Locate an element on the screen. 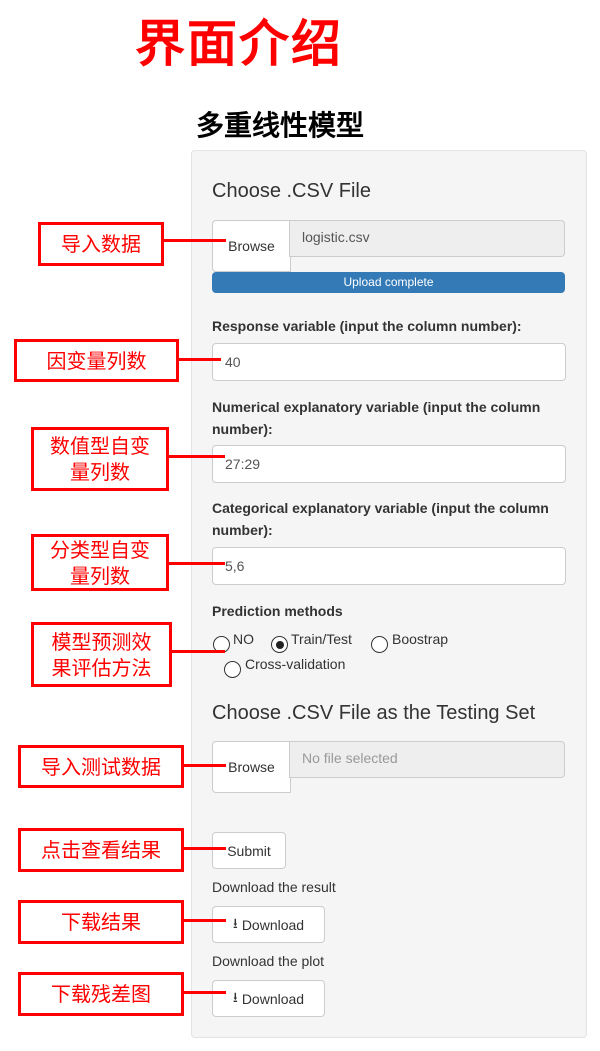 The image size is (600, 1051). prediction-label: Prediction methods is located at coordinates (277, 611).